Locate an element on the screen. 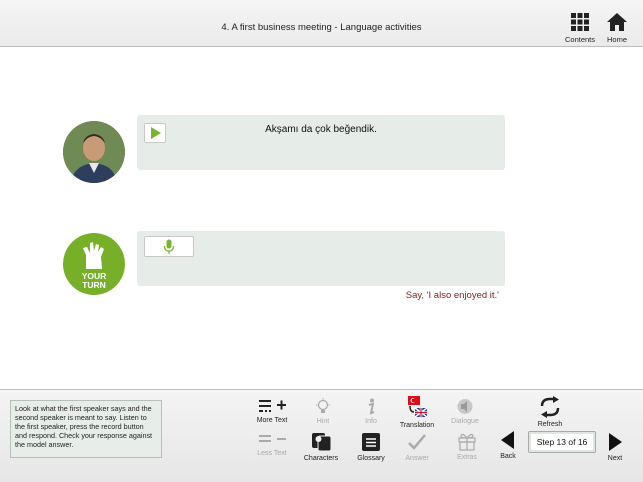 This screenshot has height=482, width=643. glossary-icon is located at coordinates (371, 442).